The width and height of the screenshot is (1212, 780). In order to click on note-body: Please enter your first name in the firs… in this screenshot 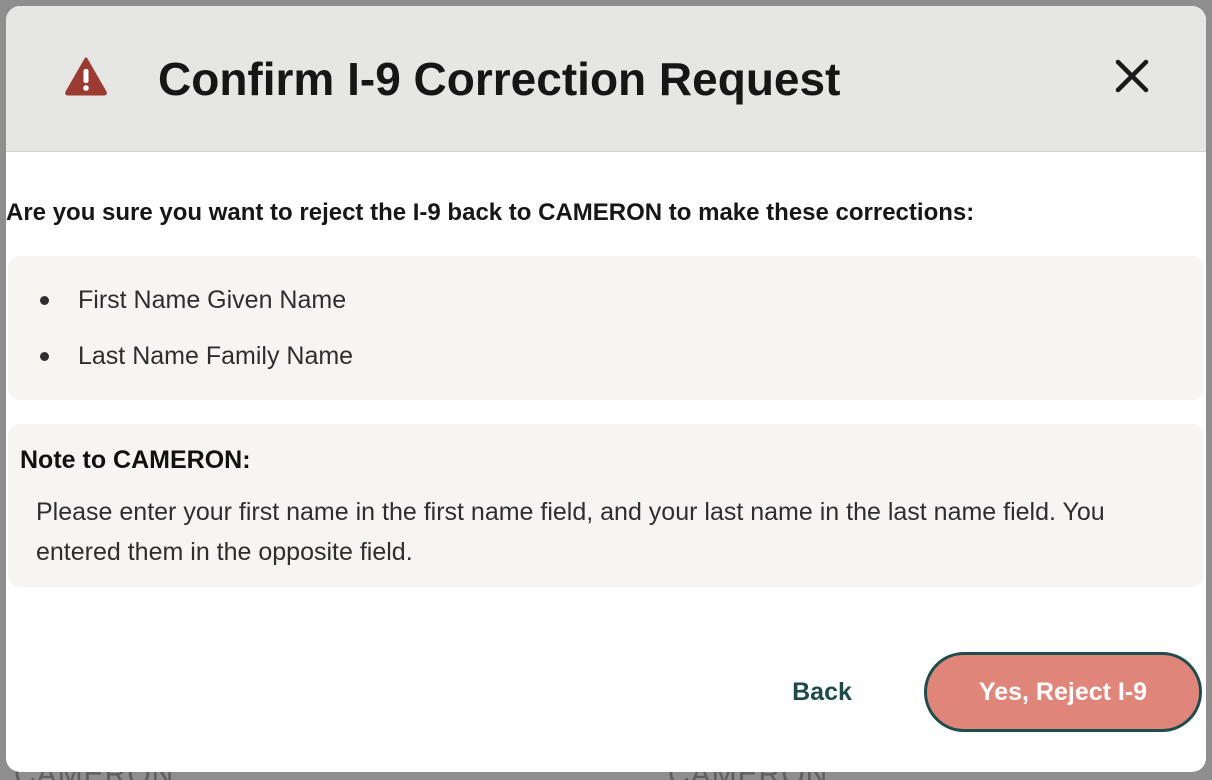, I will do `click(570, 532)`.